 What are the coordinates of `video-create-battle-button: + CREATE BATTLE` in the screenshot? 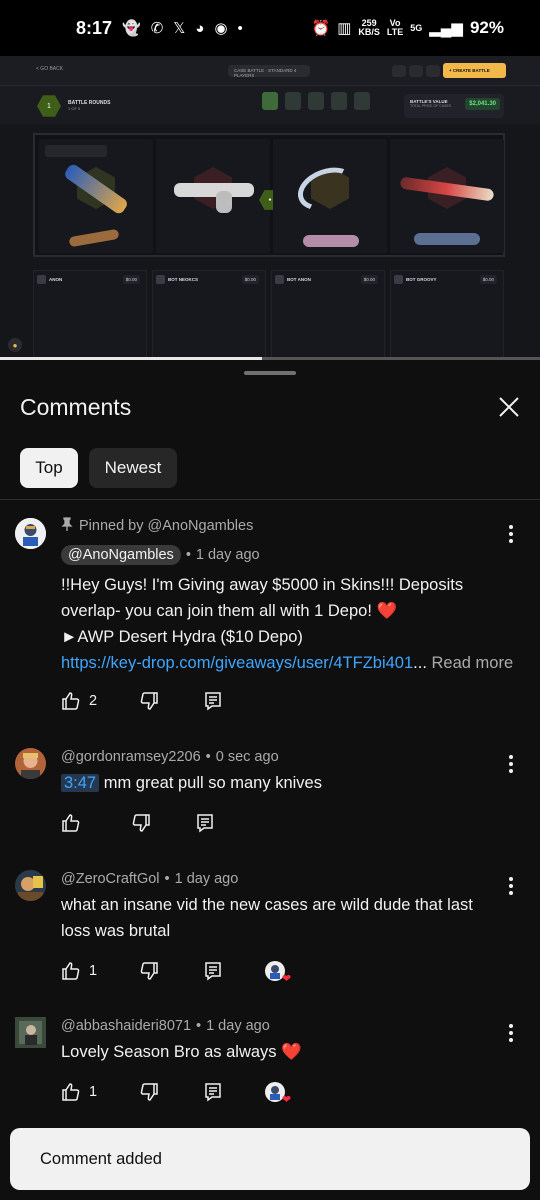 It's located at (474, 70).